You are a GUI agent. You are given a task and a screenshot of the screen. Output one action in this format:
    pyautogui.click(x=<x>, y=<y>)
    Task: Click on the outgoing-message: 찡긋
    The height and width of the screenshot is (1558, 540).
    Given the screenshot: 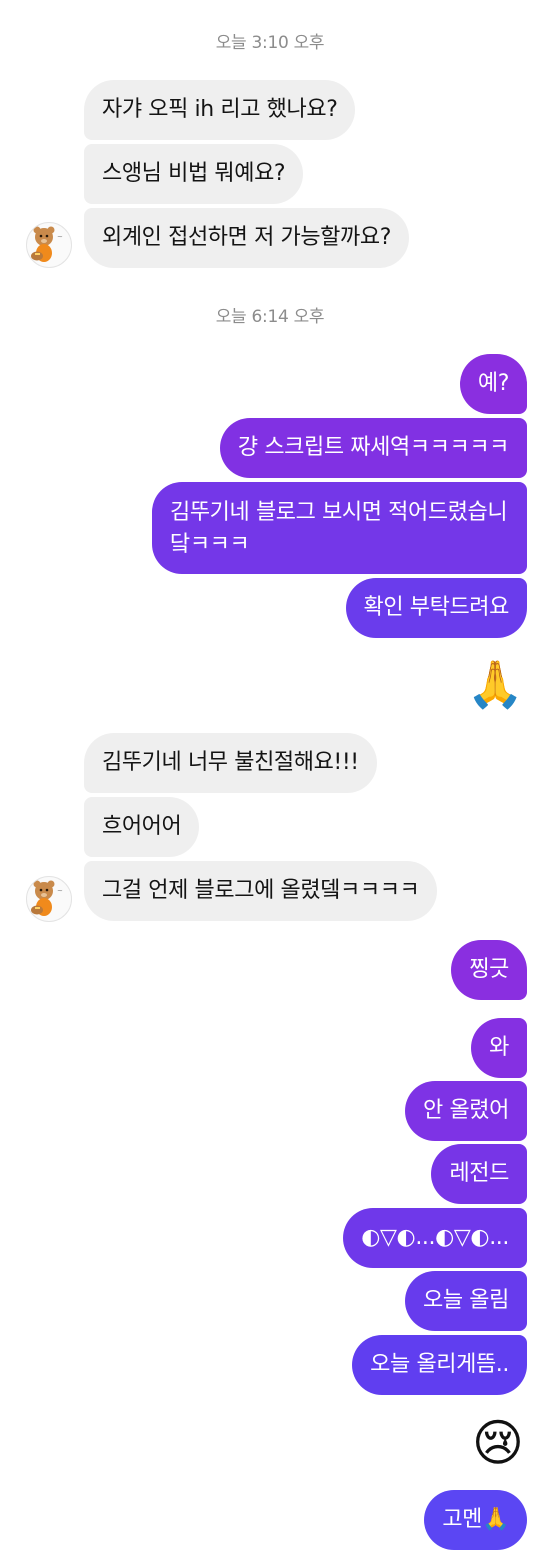 What is the action you would take?
    pyautogui.click(x=489, y=970)
    